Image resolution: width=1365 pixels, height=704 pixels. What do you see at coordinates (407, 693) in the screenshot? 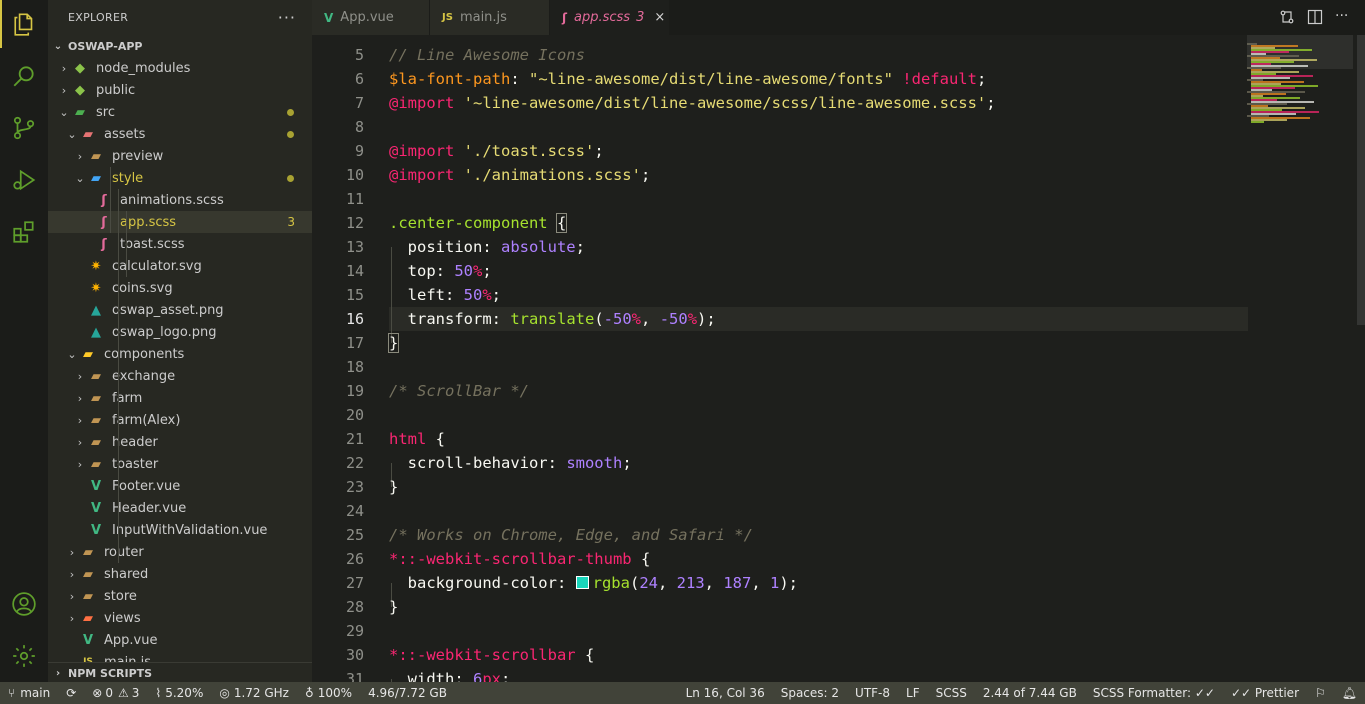
I see `memory-indicator: 4.96/7.72 GB` at bounding box center [407, 693].